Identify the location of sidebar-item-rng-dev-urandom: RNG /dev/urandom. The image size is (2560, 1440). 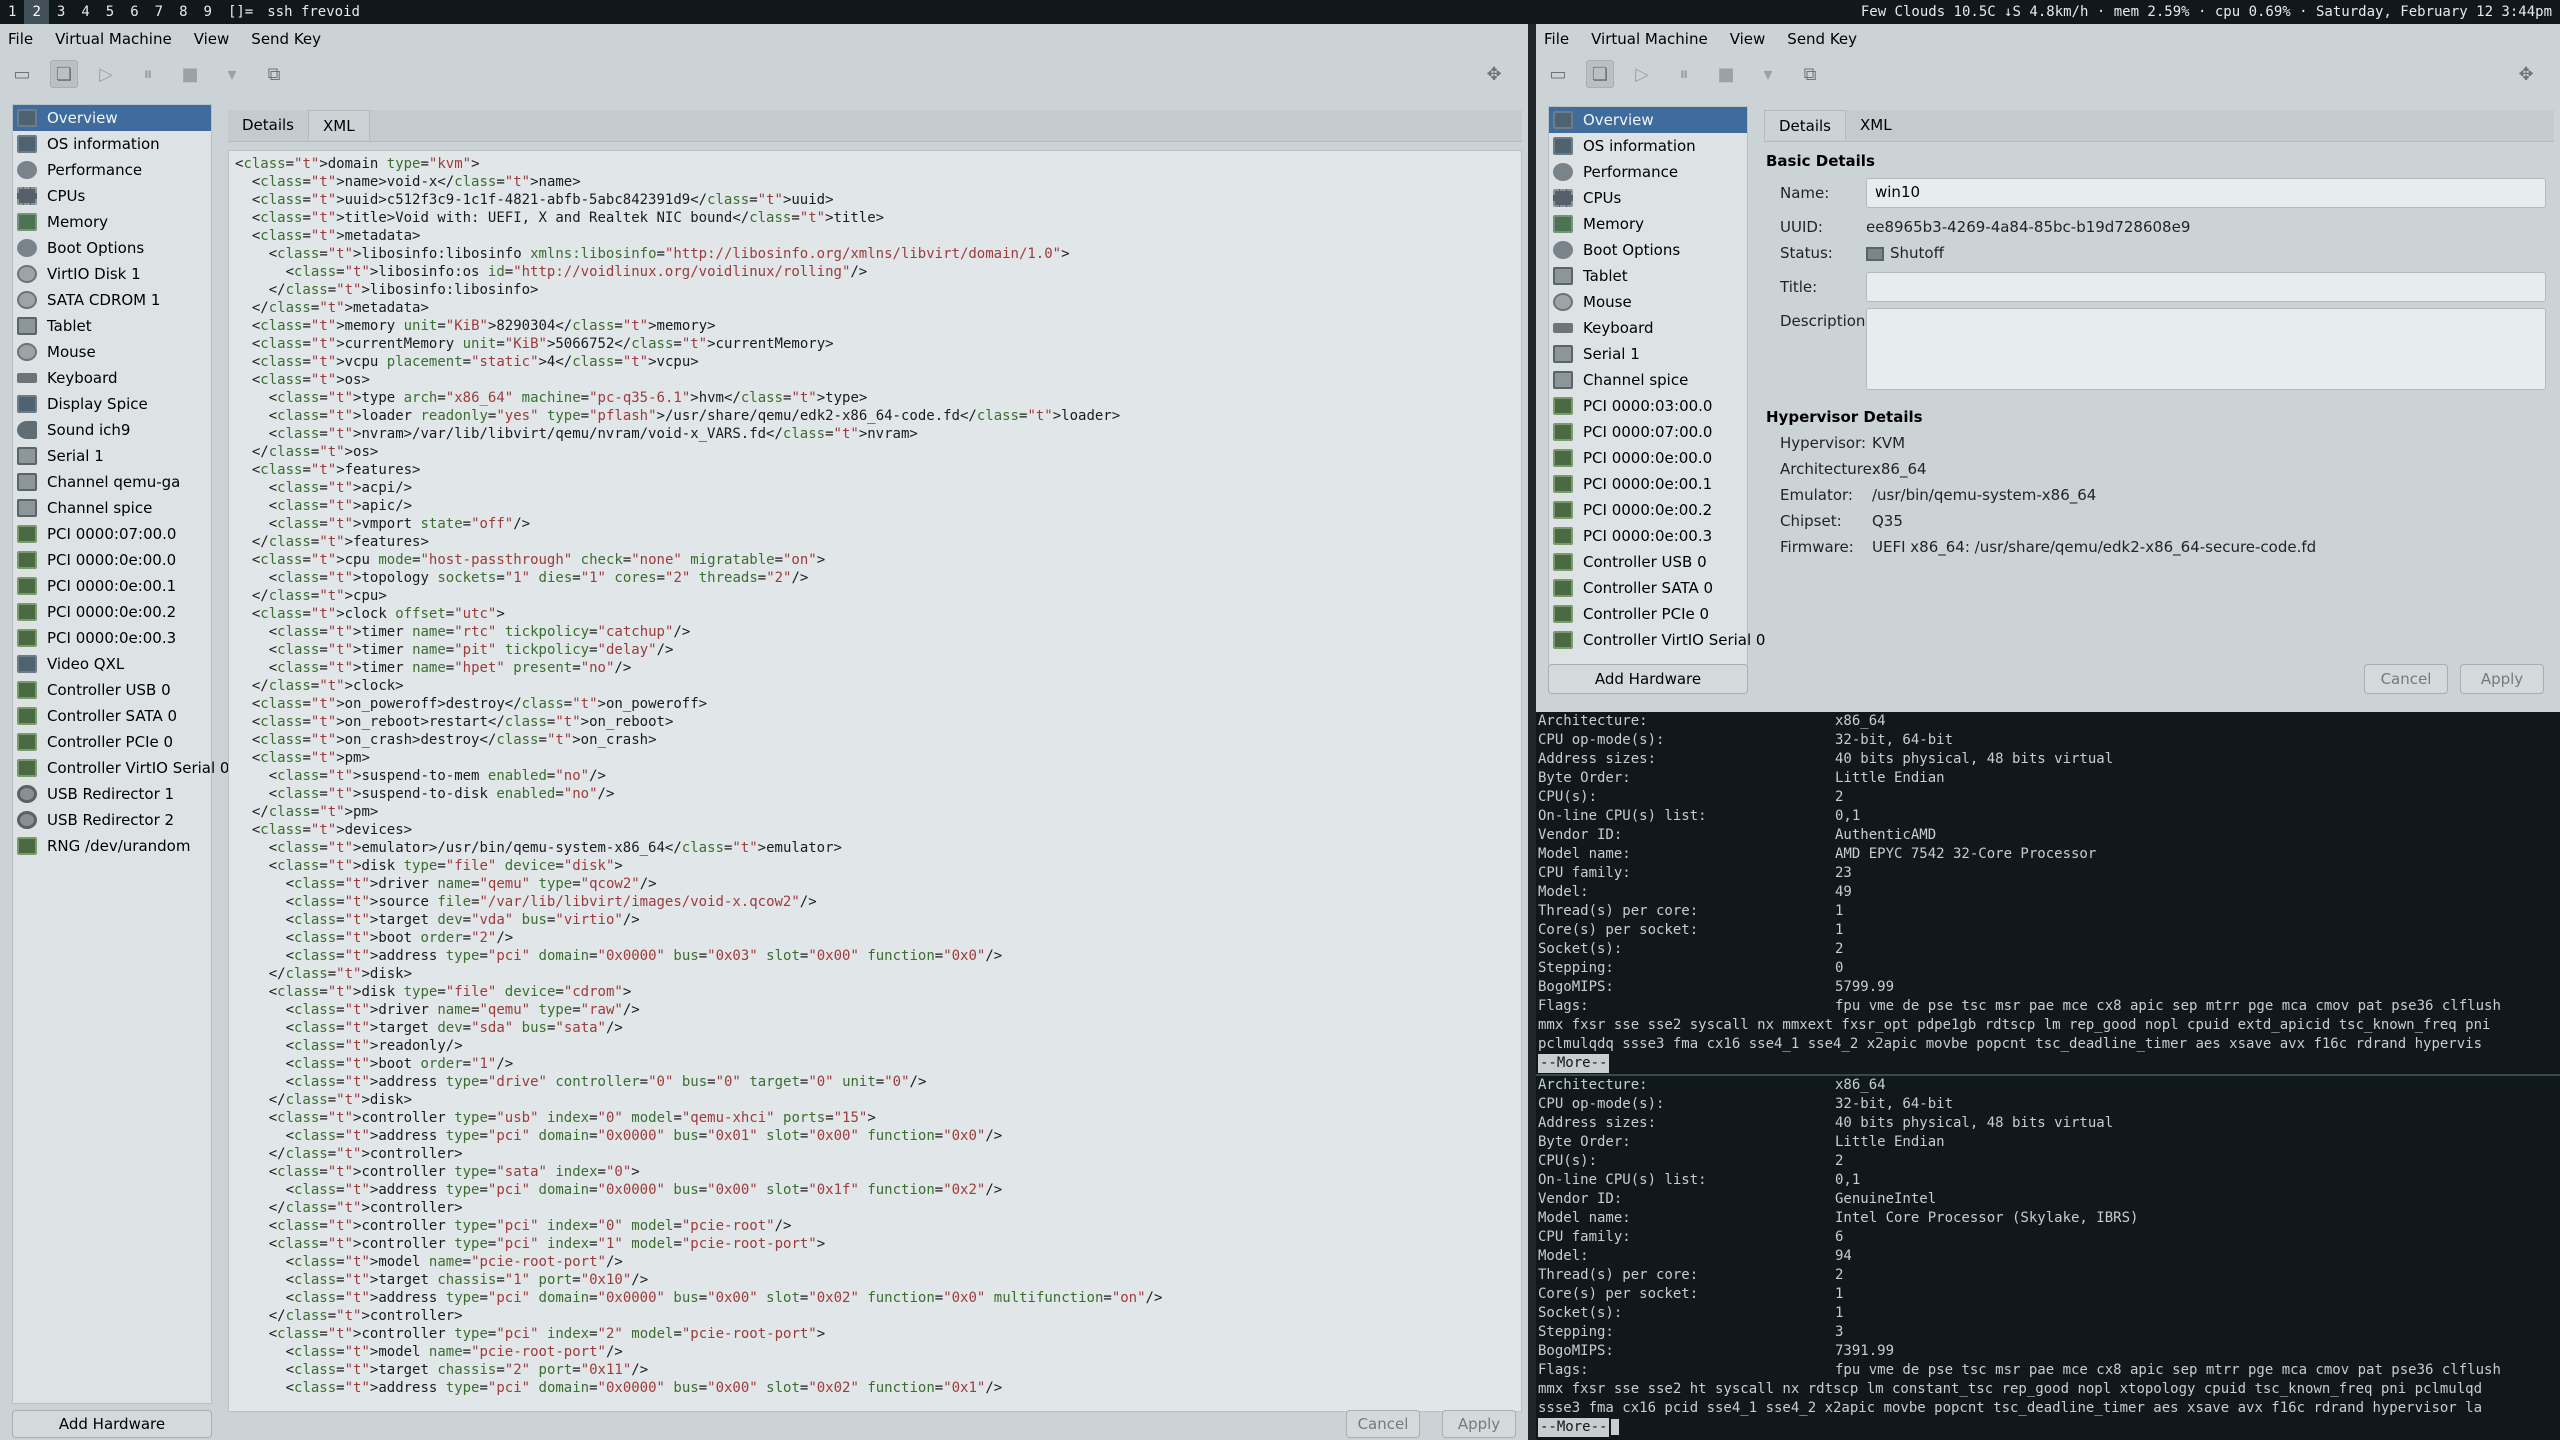
(112, 846).